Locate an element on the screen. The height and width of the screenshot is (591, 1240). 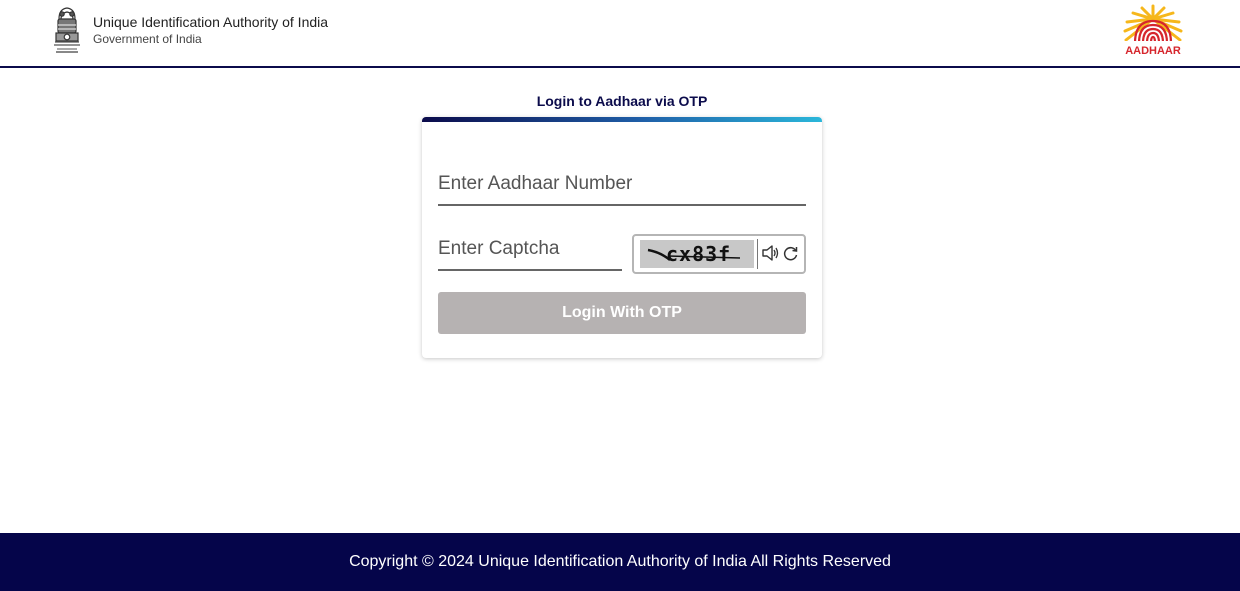
aadhaar-logo-icon: AADHAAR is located at coordinates (1153, 30).